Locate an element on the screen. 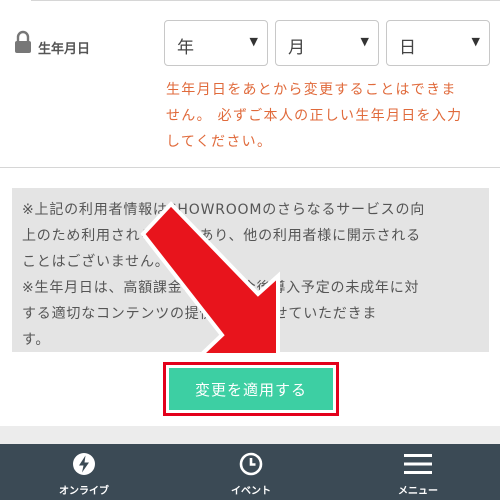 This screenshot has width=500, height=500. nav-event: イベント is located at coordinates (251, 472).